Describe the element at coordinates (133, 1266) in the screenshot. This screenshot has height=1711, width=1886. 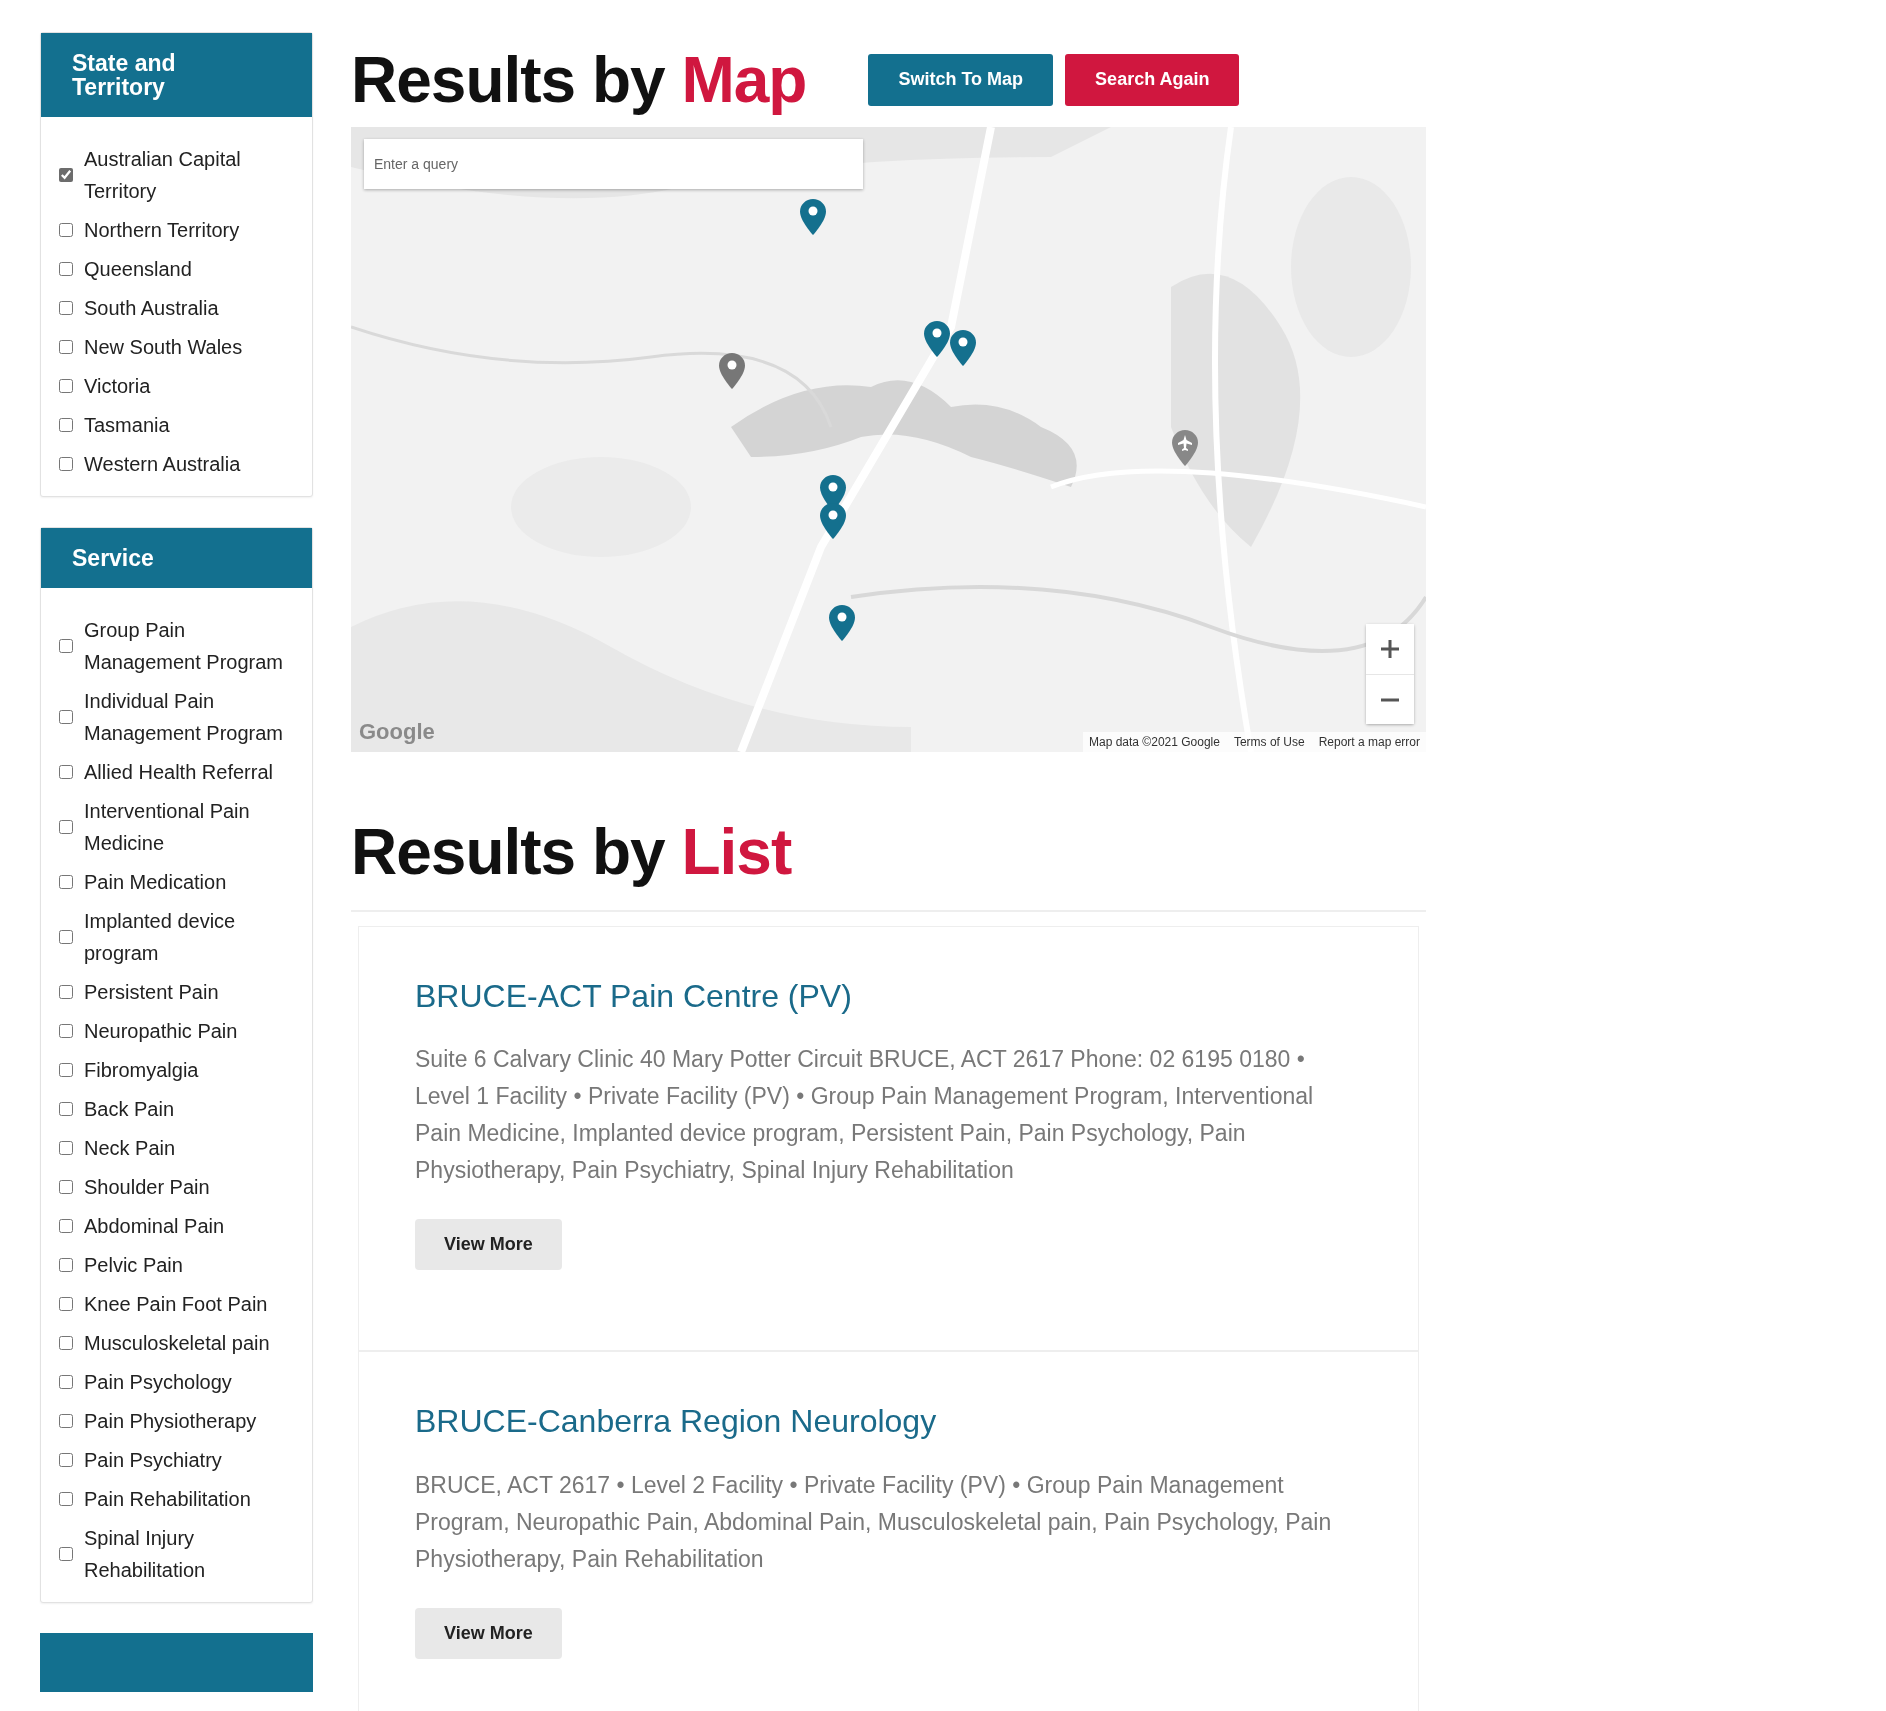
I see `option-label: Pelvic Pain` at that location.